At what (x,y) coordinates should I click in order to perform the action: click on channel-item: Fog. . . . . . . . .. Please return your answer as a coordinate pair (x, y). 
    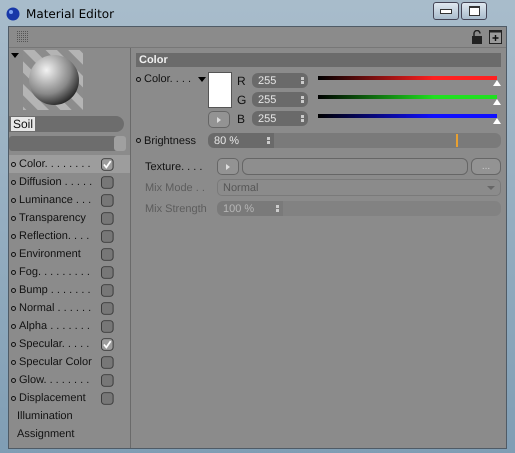
    Looking at the image, I should click on (69, 272).